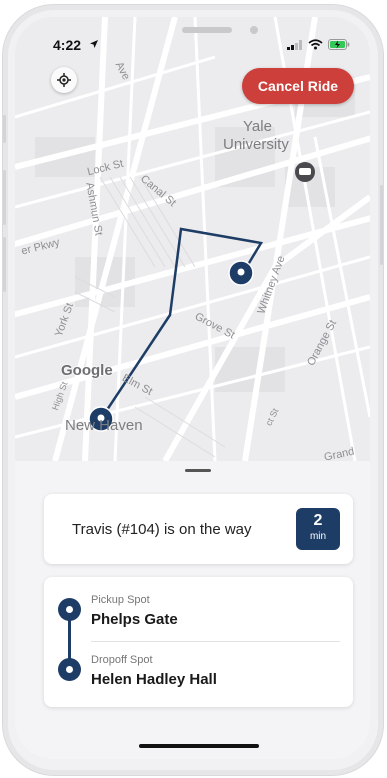 The width and height of the screenshot is (387, 778). What do you see at coordinates (122, 660) in the screenshot?
I see `dropoff-caption: Dropoff Spot` at bounding box center [122, 660].